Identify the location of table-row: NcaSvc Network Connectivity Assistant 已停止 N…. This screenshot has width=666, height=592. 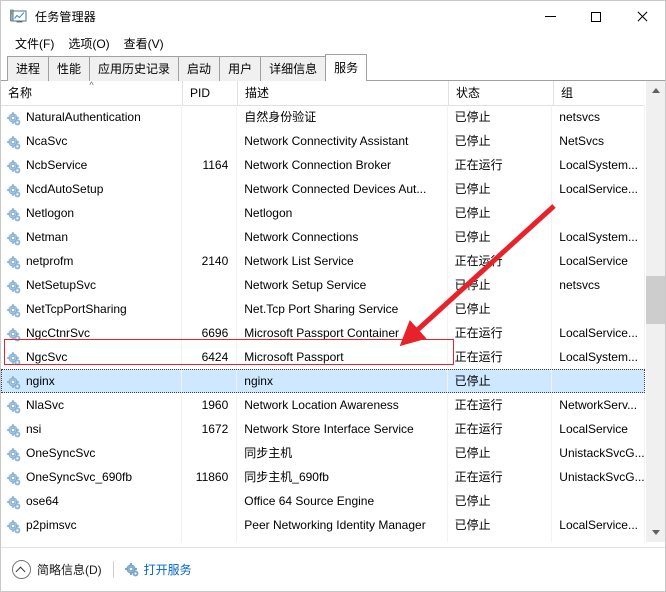
(323, 141).